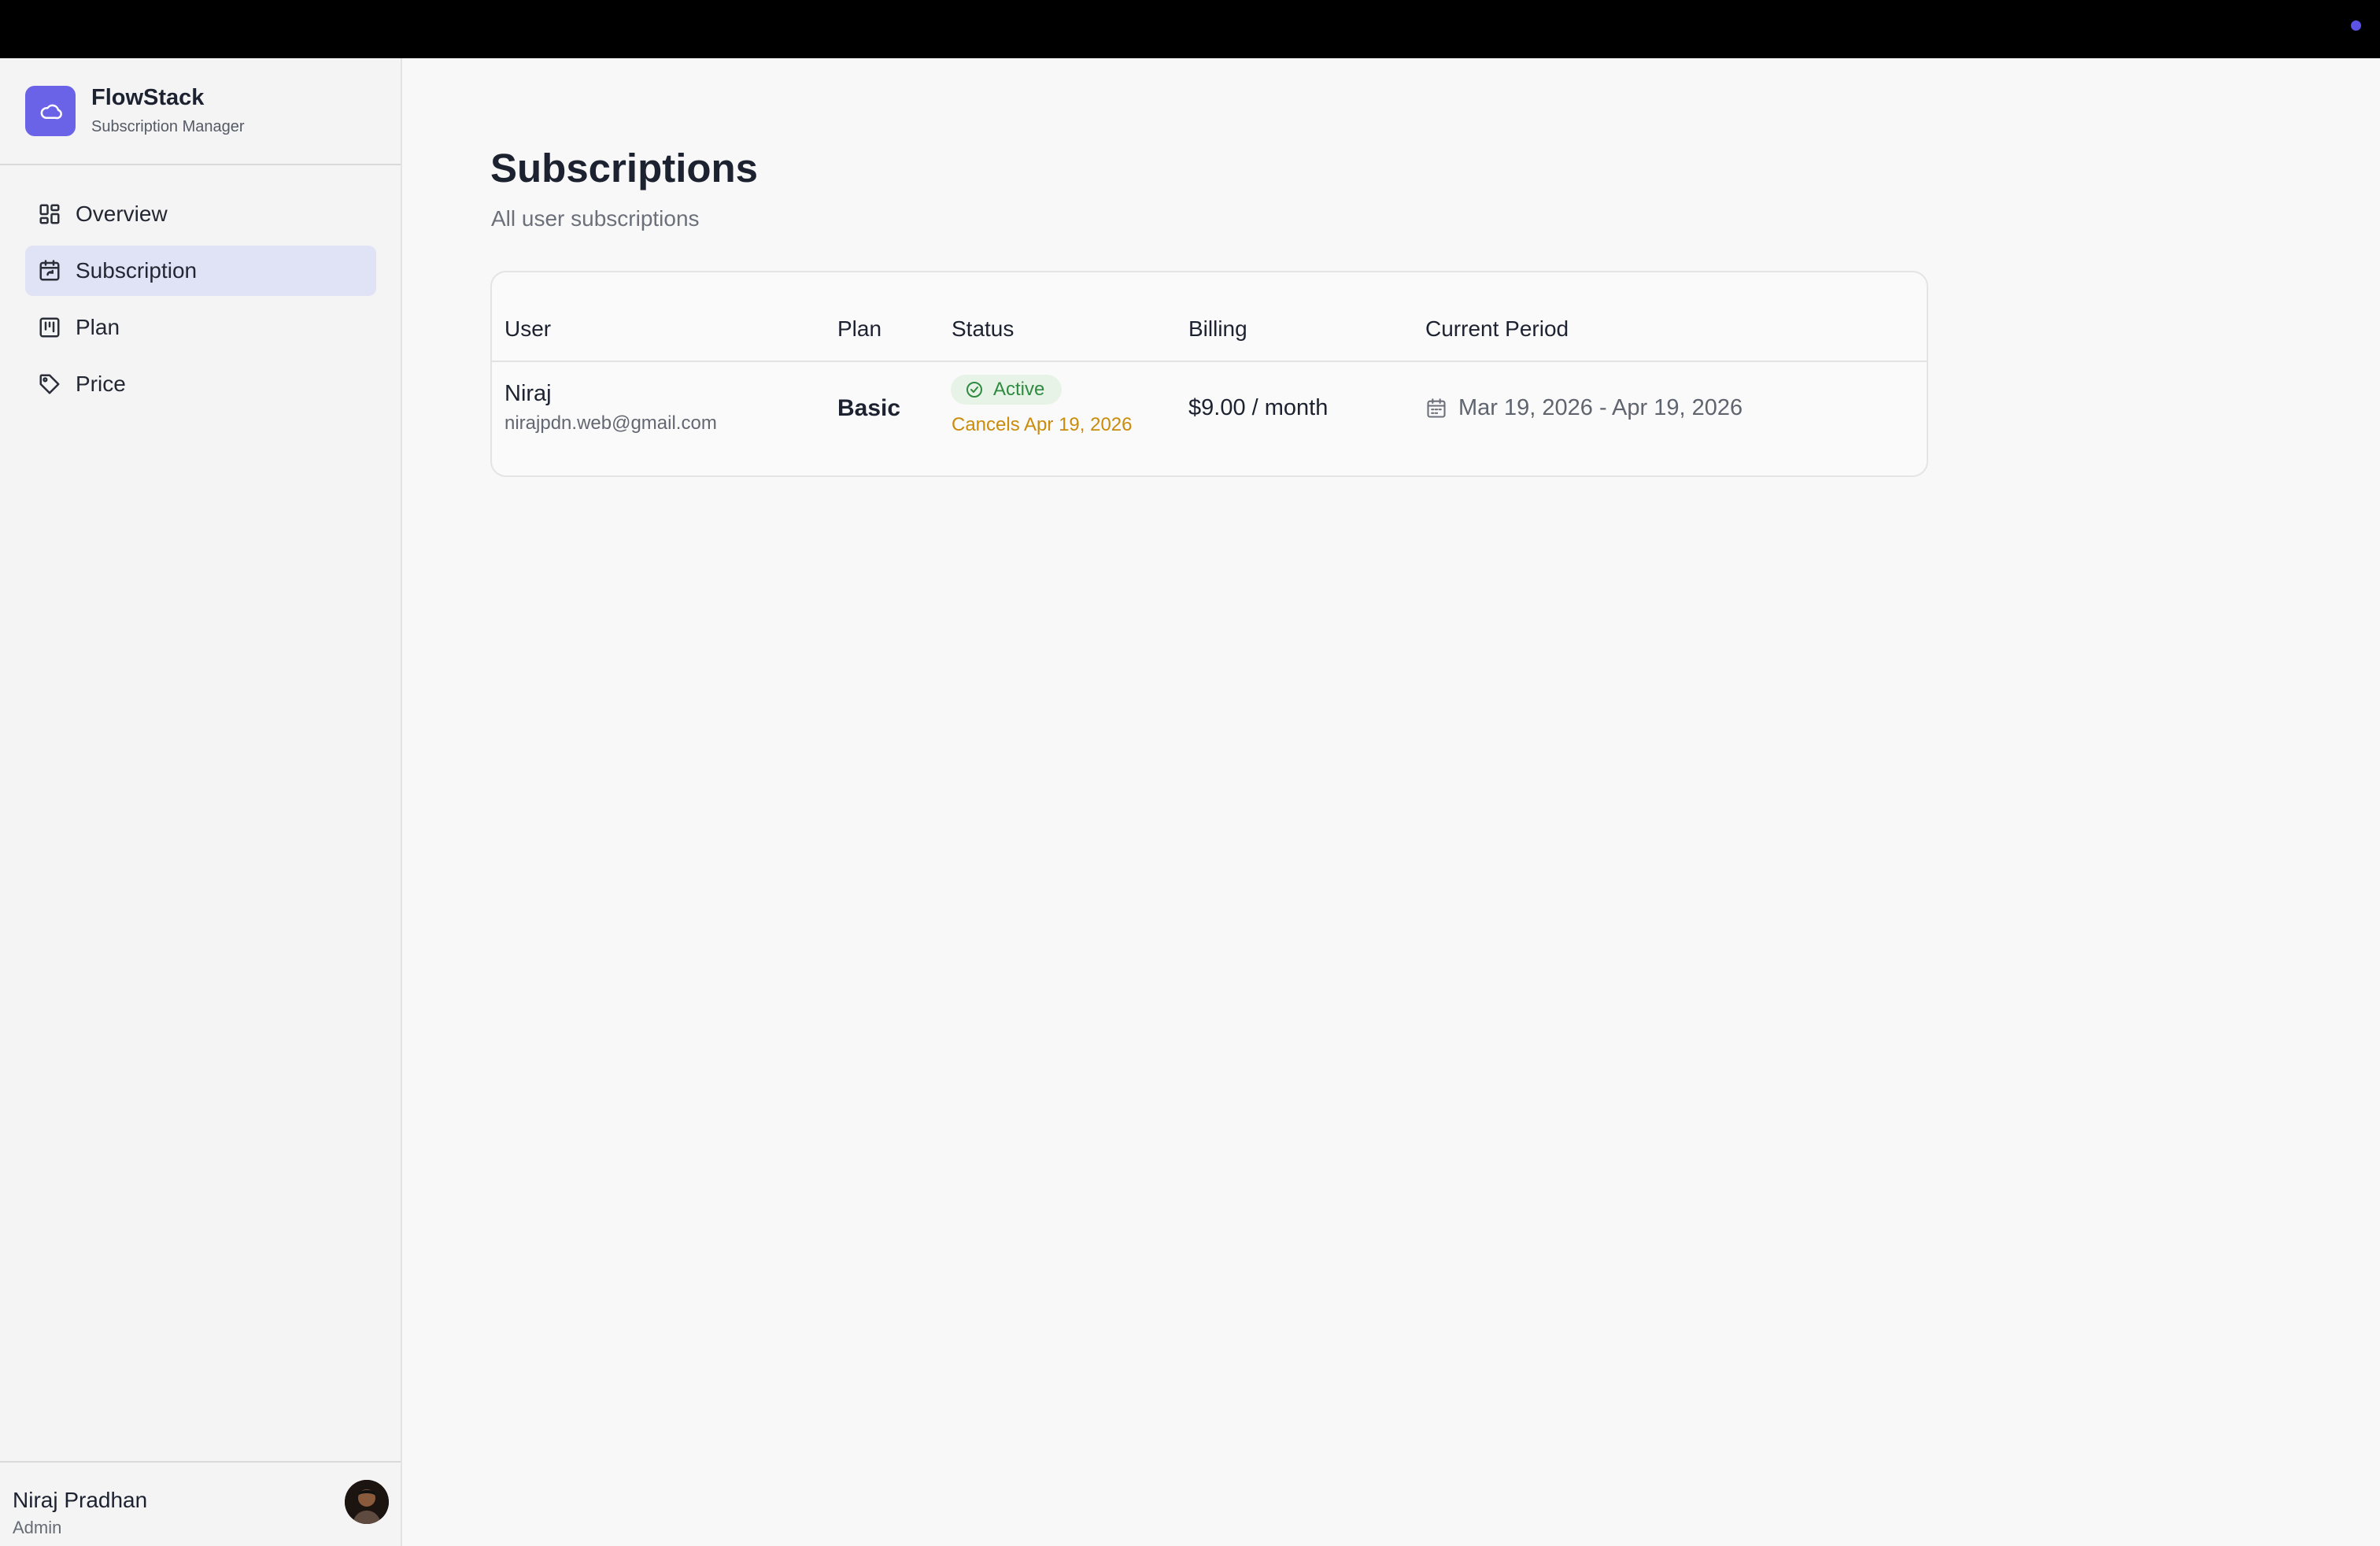 This screenshot has width=2380, height=1546. Describe the element at coordinates (122, 214) in the screenshot. I see `sidebar-item-label: Overview` at that location.